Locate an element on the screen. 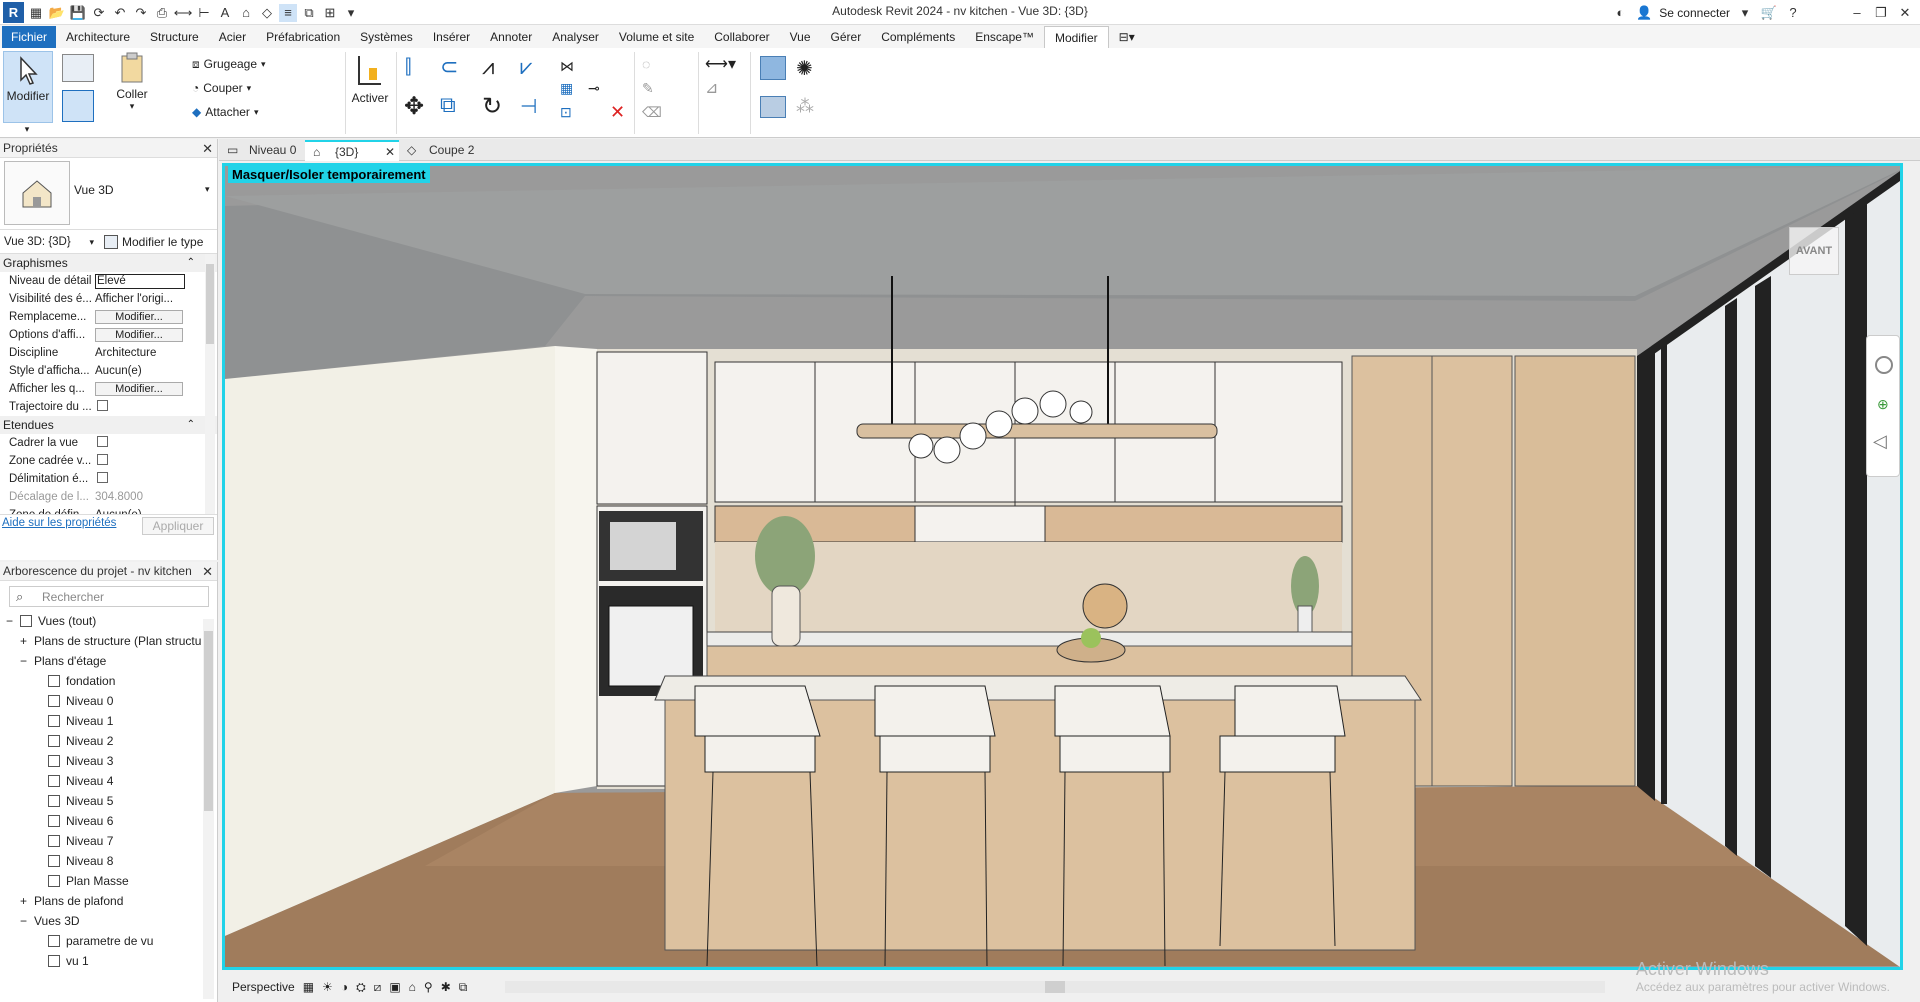 This screenshot has width=1920, height=1002. show-crop-icon: ▣ is located at coordinates (394, 987).